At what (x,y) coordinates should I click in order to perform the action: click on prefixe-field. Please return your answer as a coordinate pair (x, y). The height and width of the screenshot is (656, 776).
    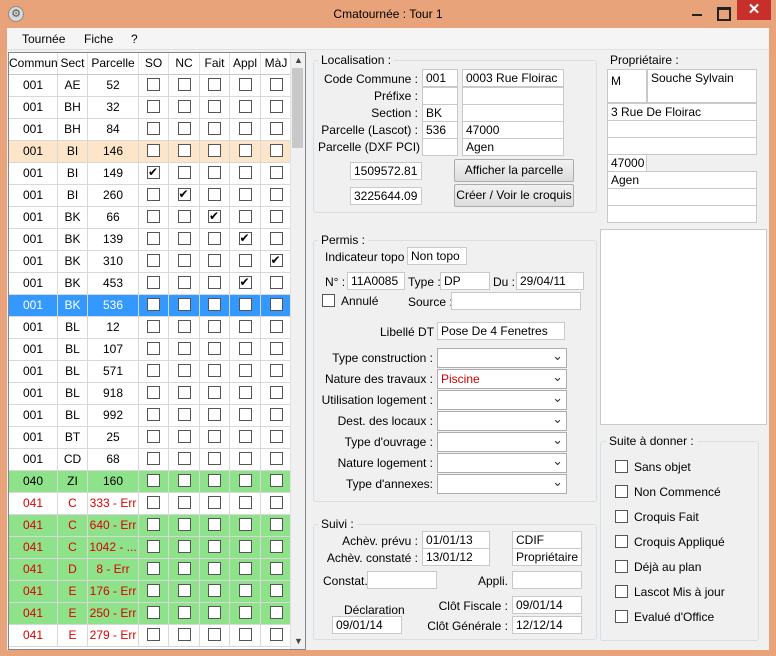
    Looking at the image, I should click on (440, 96).